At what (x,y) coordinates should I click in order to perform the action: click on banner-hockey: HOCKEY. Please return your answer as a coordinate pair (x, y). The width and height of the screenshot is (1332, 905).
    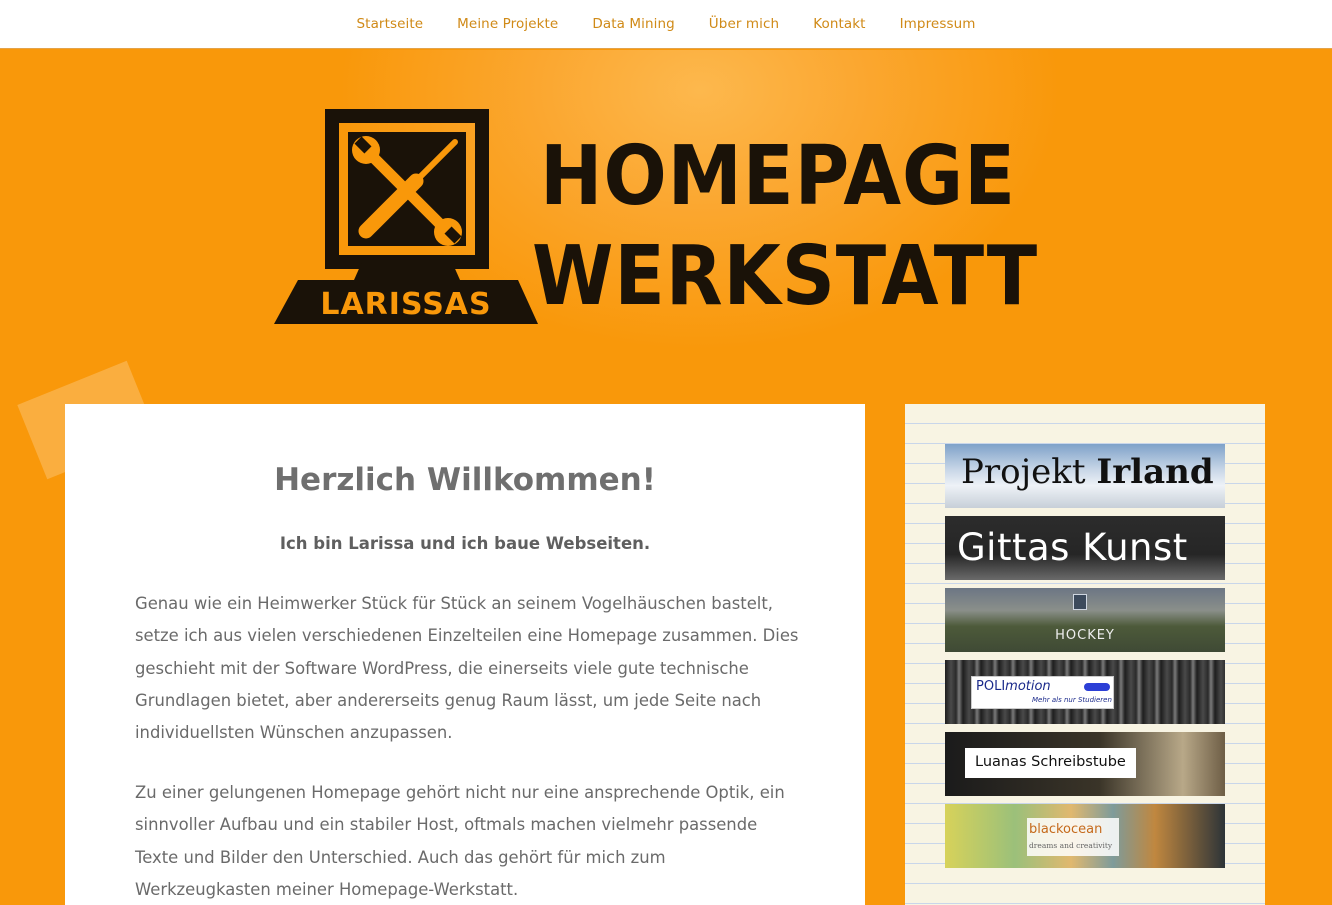
    Looking at the image, I should click on (1085, 620).